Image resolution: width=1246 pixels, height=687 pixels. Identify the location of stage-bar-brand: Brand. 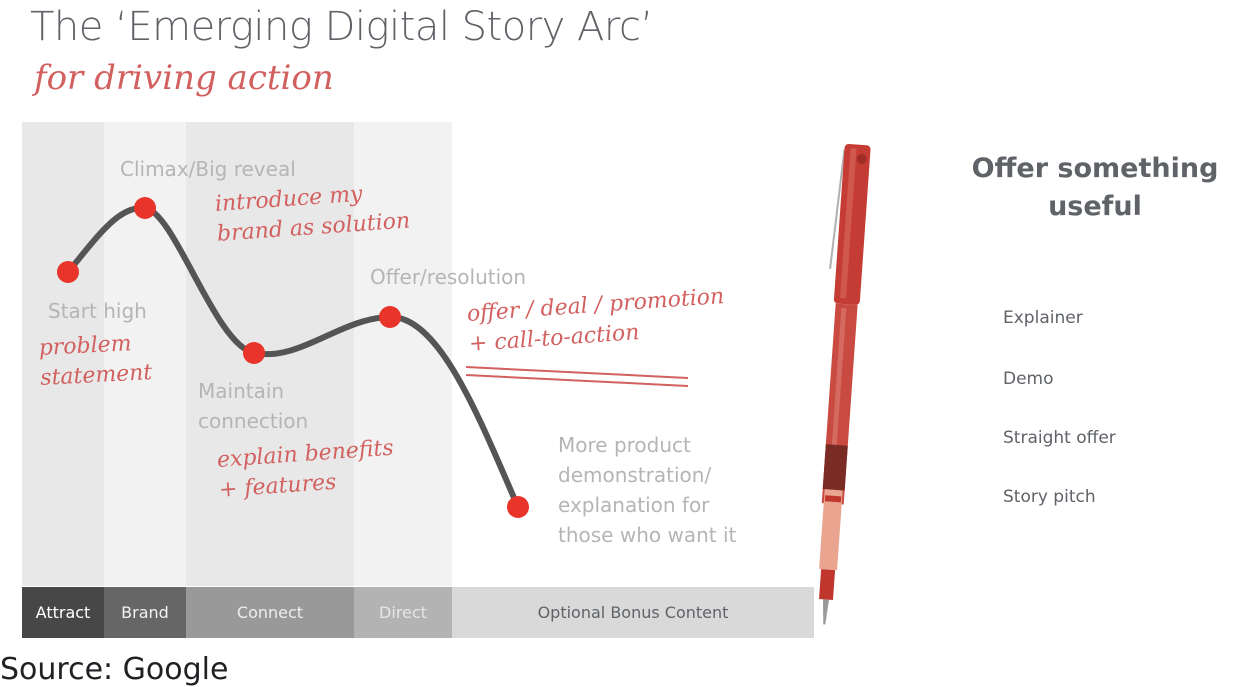
(145, 612).